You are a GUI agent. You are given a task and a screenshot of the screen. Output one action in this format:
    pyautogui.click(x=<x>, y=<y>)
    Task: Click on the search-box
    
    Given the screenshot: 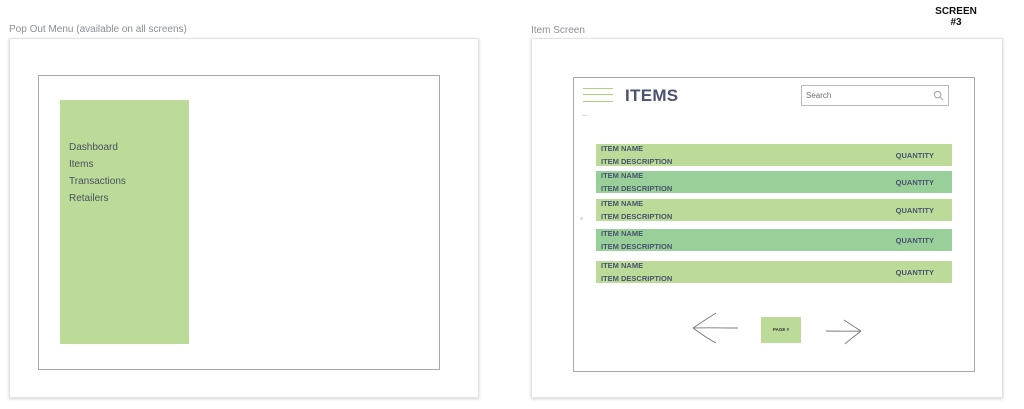 What is the action you would take?
    pyautogui.click(x=875, y=95)
    